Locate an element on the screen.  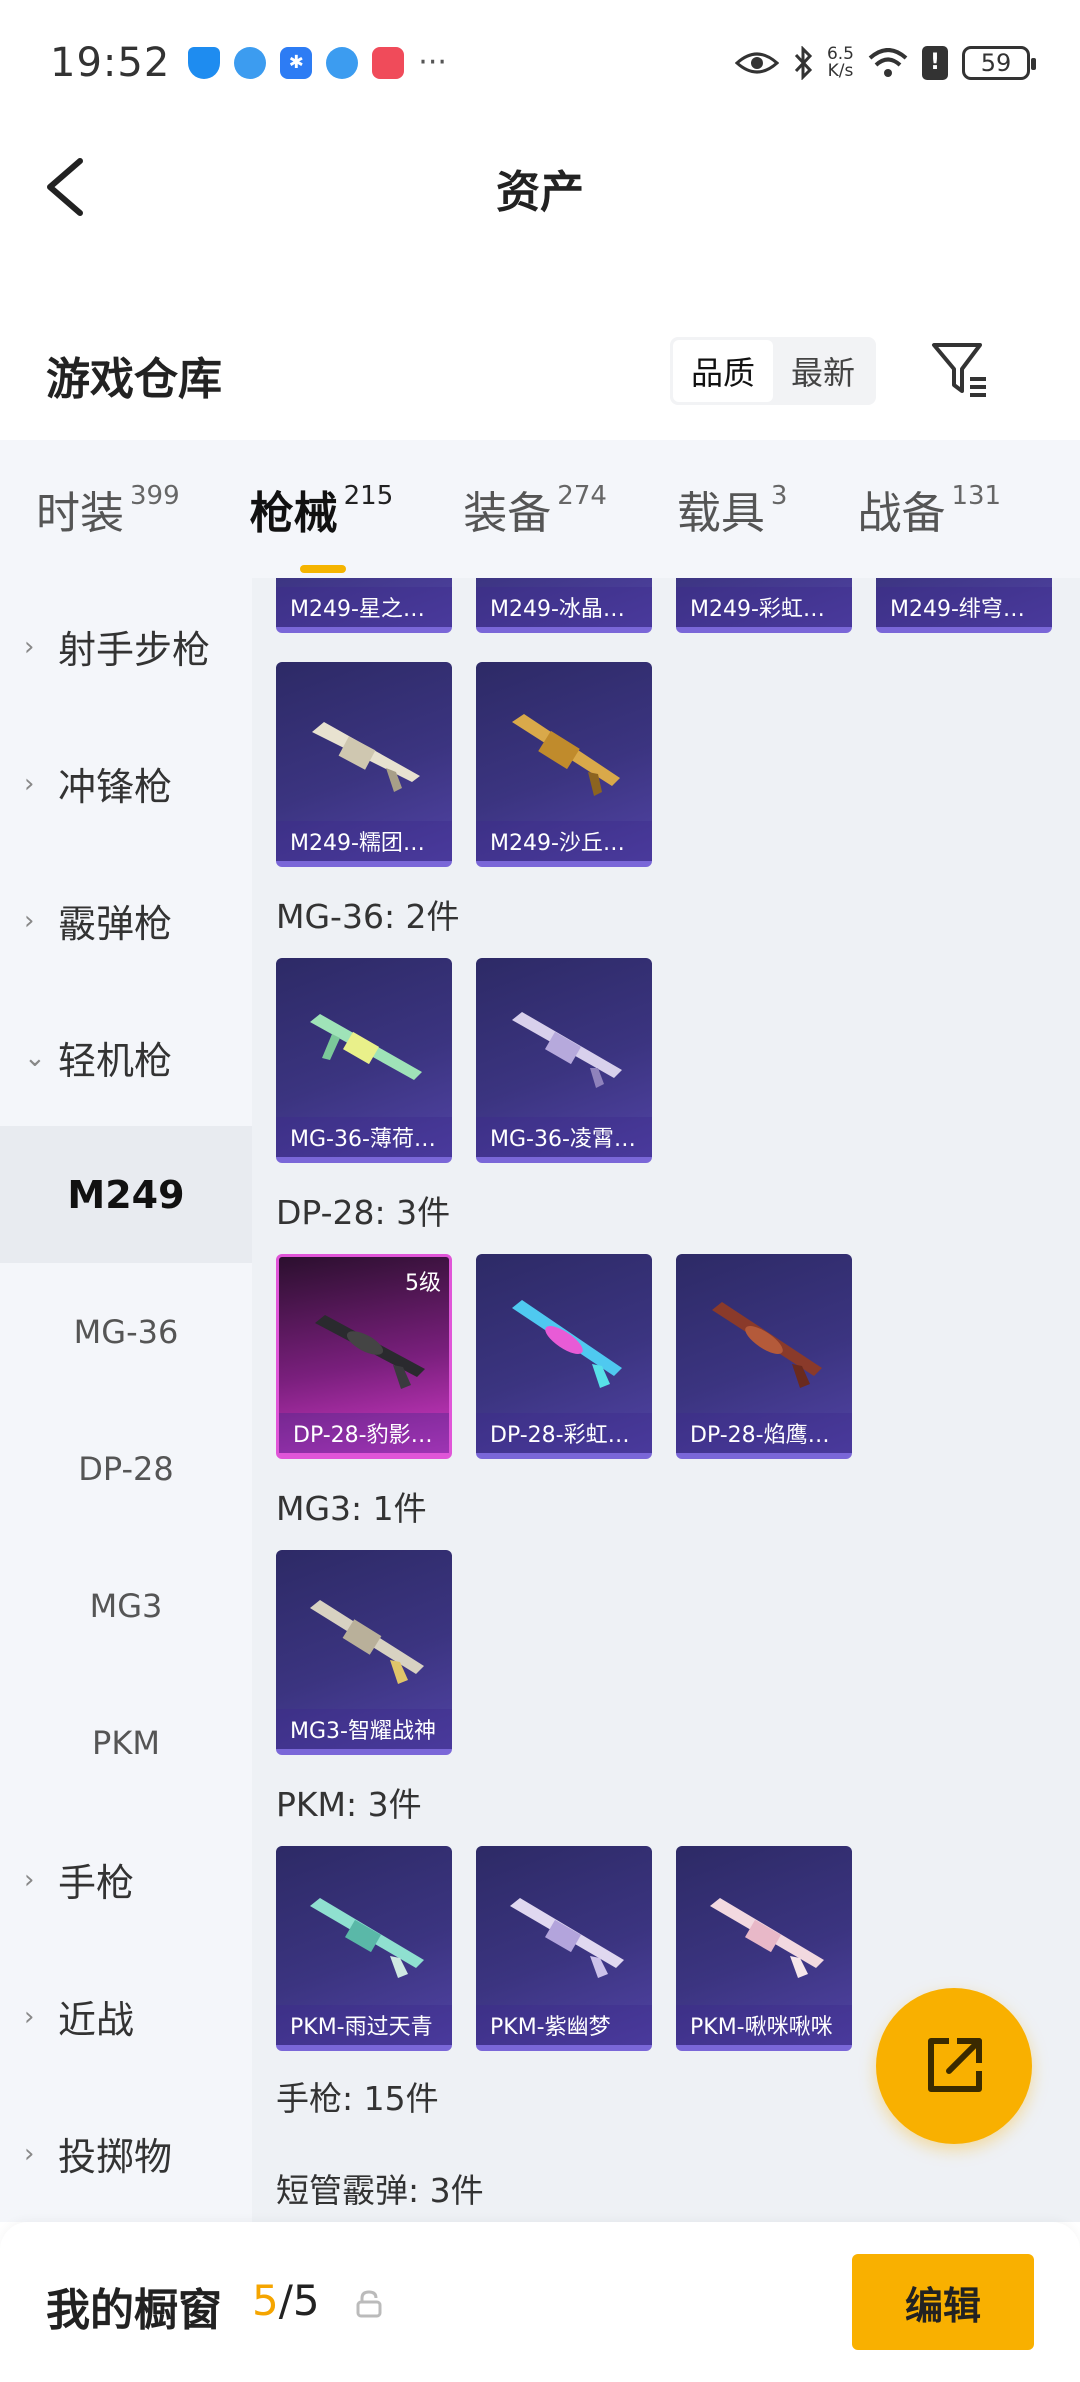
edit-button: 编辑 is located at coordinates (943, 2302).